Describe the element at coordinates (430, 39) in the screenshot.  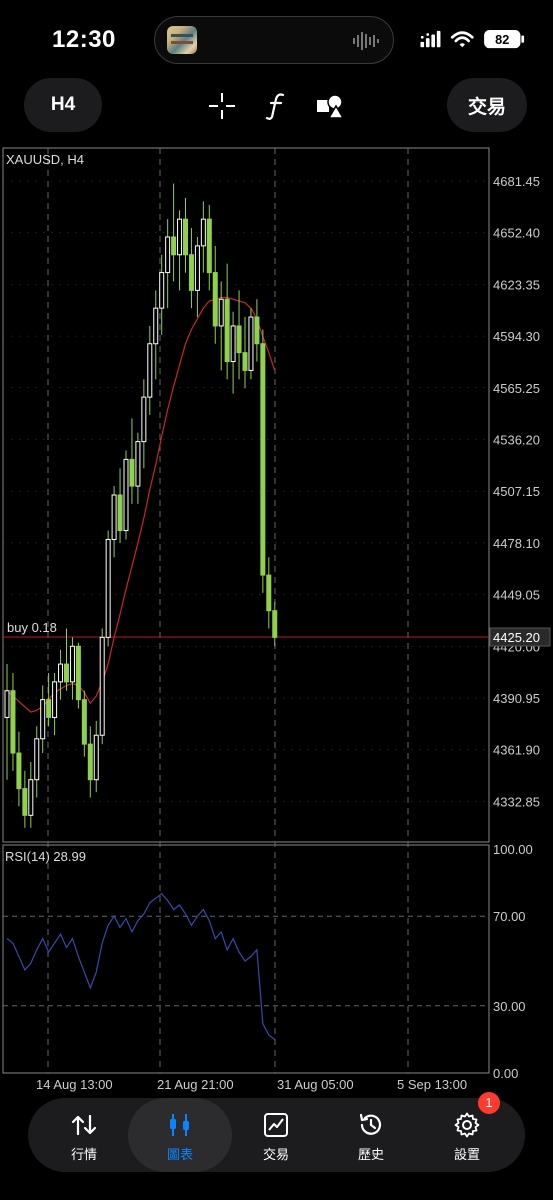
I see `signal-icon` at that location.